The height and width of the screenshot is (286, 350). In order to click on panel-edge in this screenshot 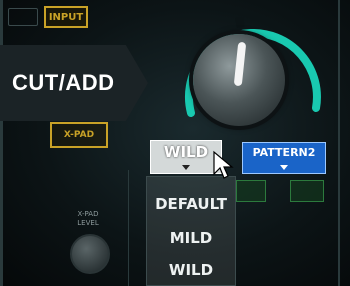, I will do `click(1, 143)`.